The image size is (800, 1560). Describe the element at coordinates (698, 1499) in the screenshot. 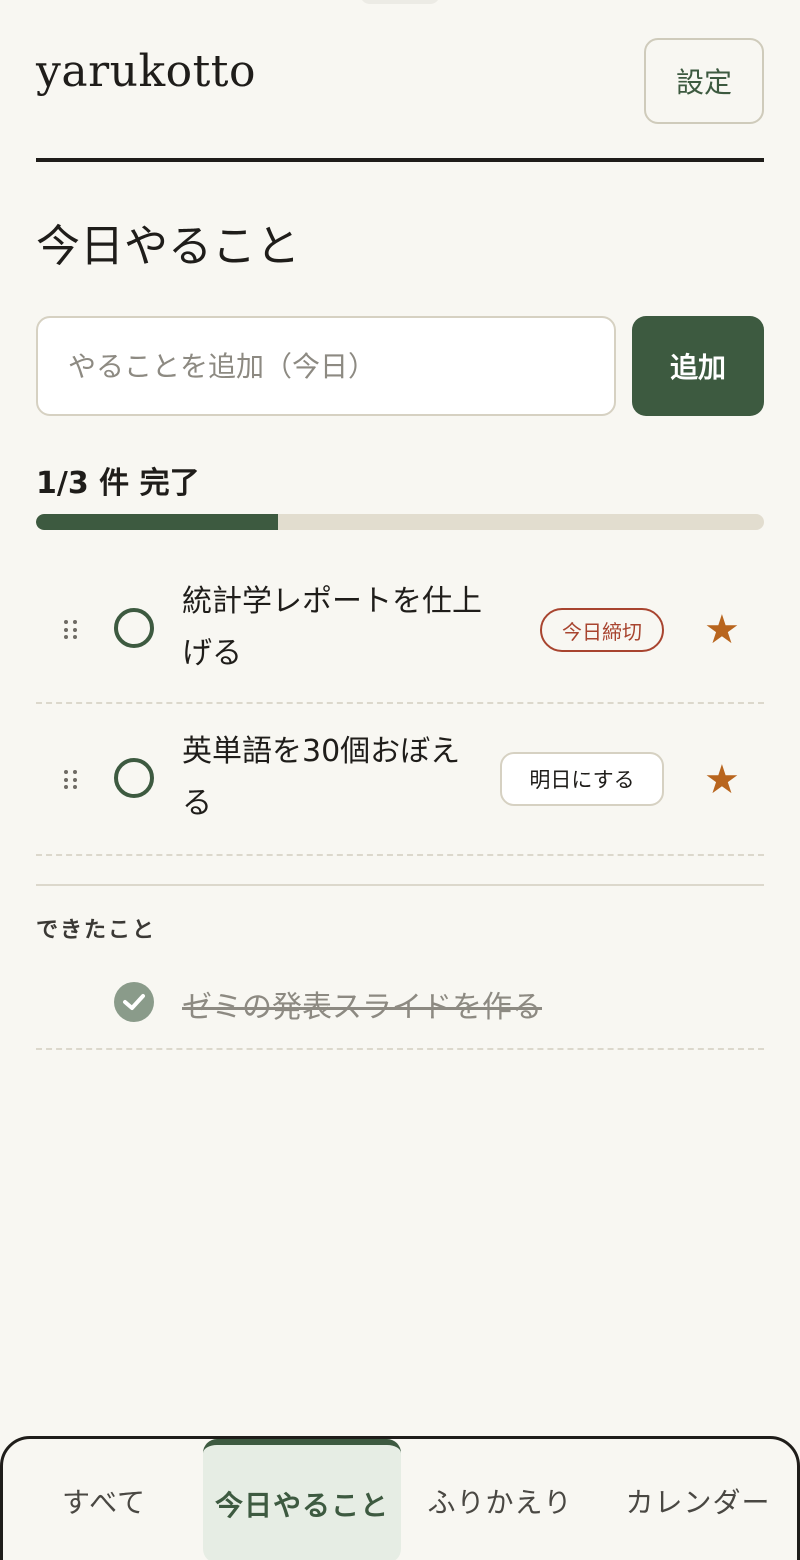

I see `tab-calendar: カレンダー` at that location.